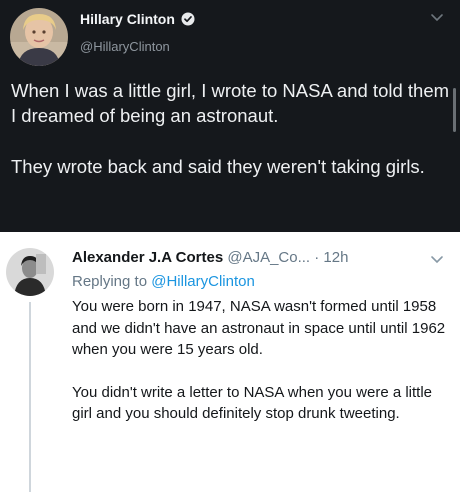 The height and width of the screenshot is (499, 460). Describe the element at coordinates (147, 257) in the screenshot. I see `reply-author-name: Alexander J.A Cortes` at that location.